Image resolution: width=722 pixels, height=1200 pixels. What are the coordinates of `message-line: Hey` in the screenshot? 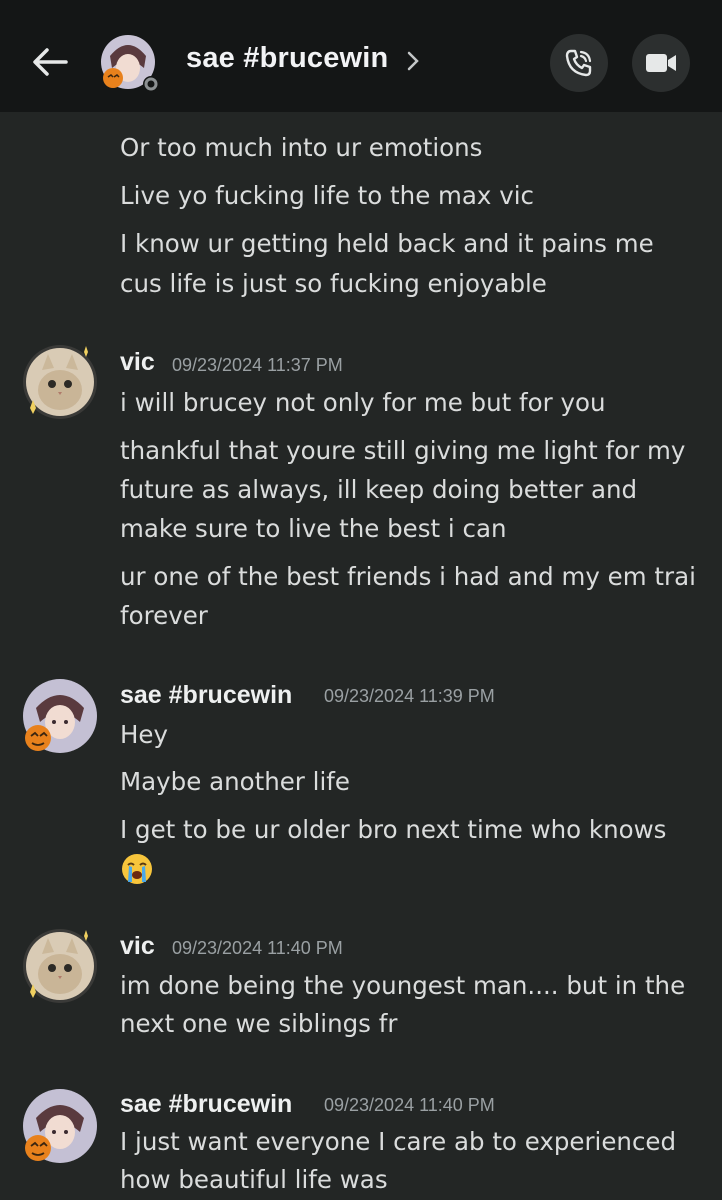 It's located at (144, 734).